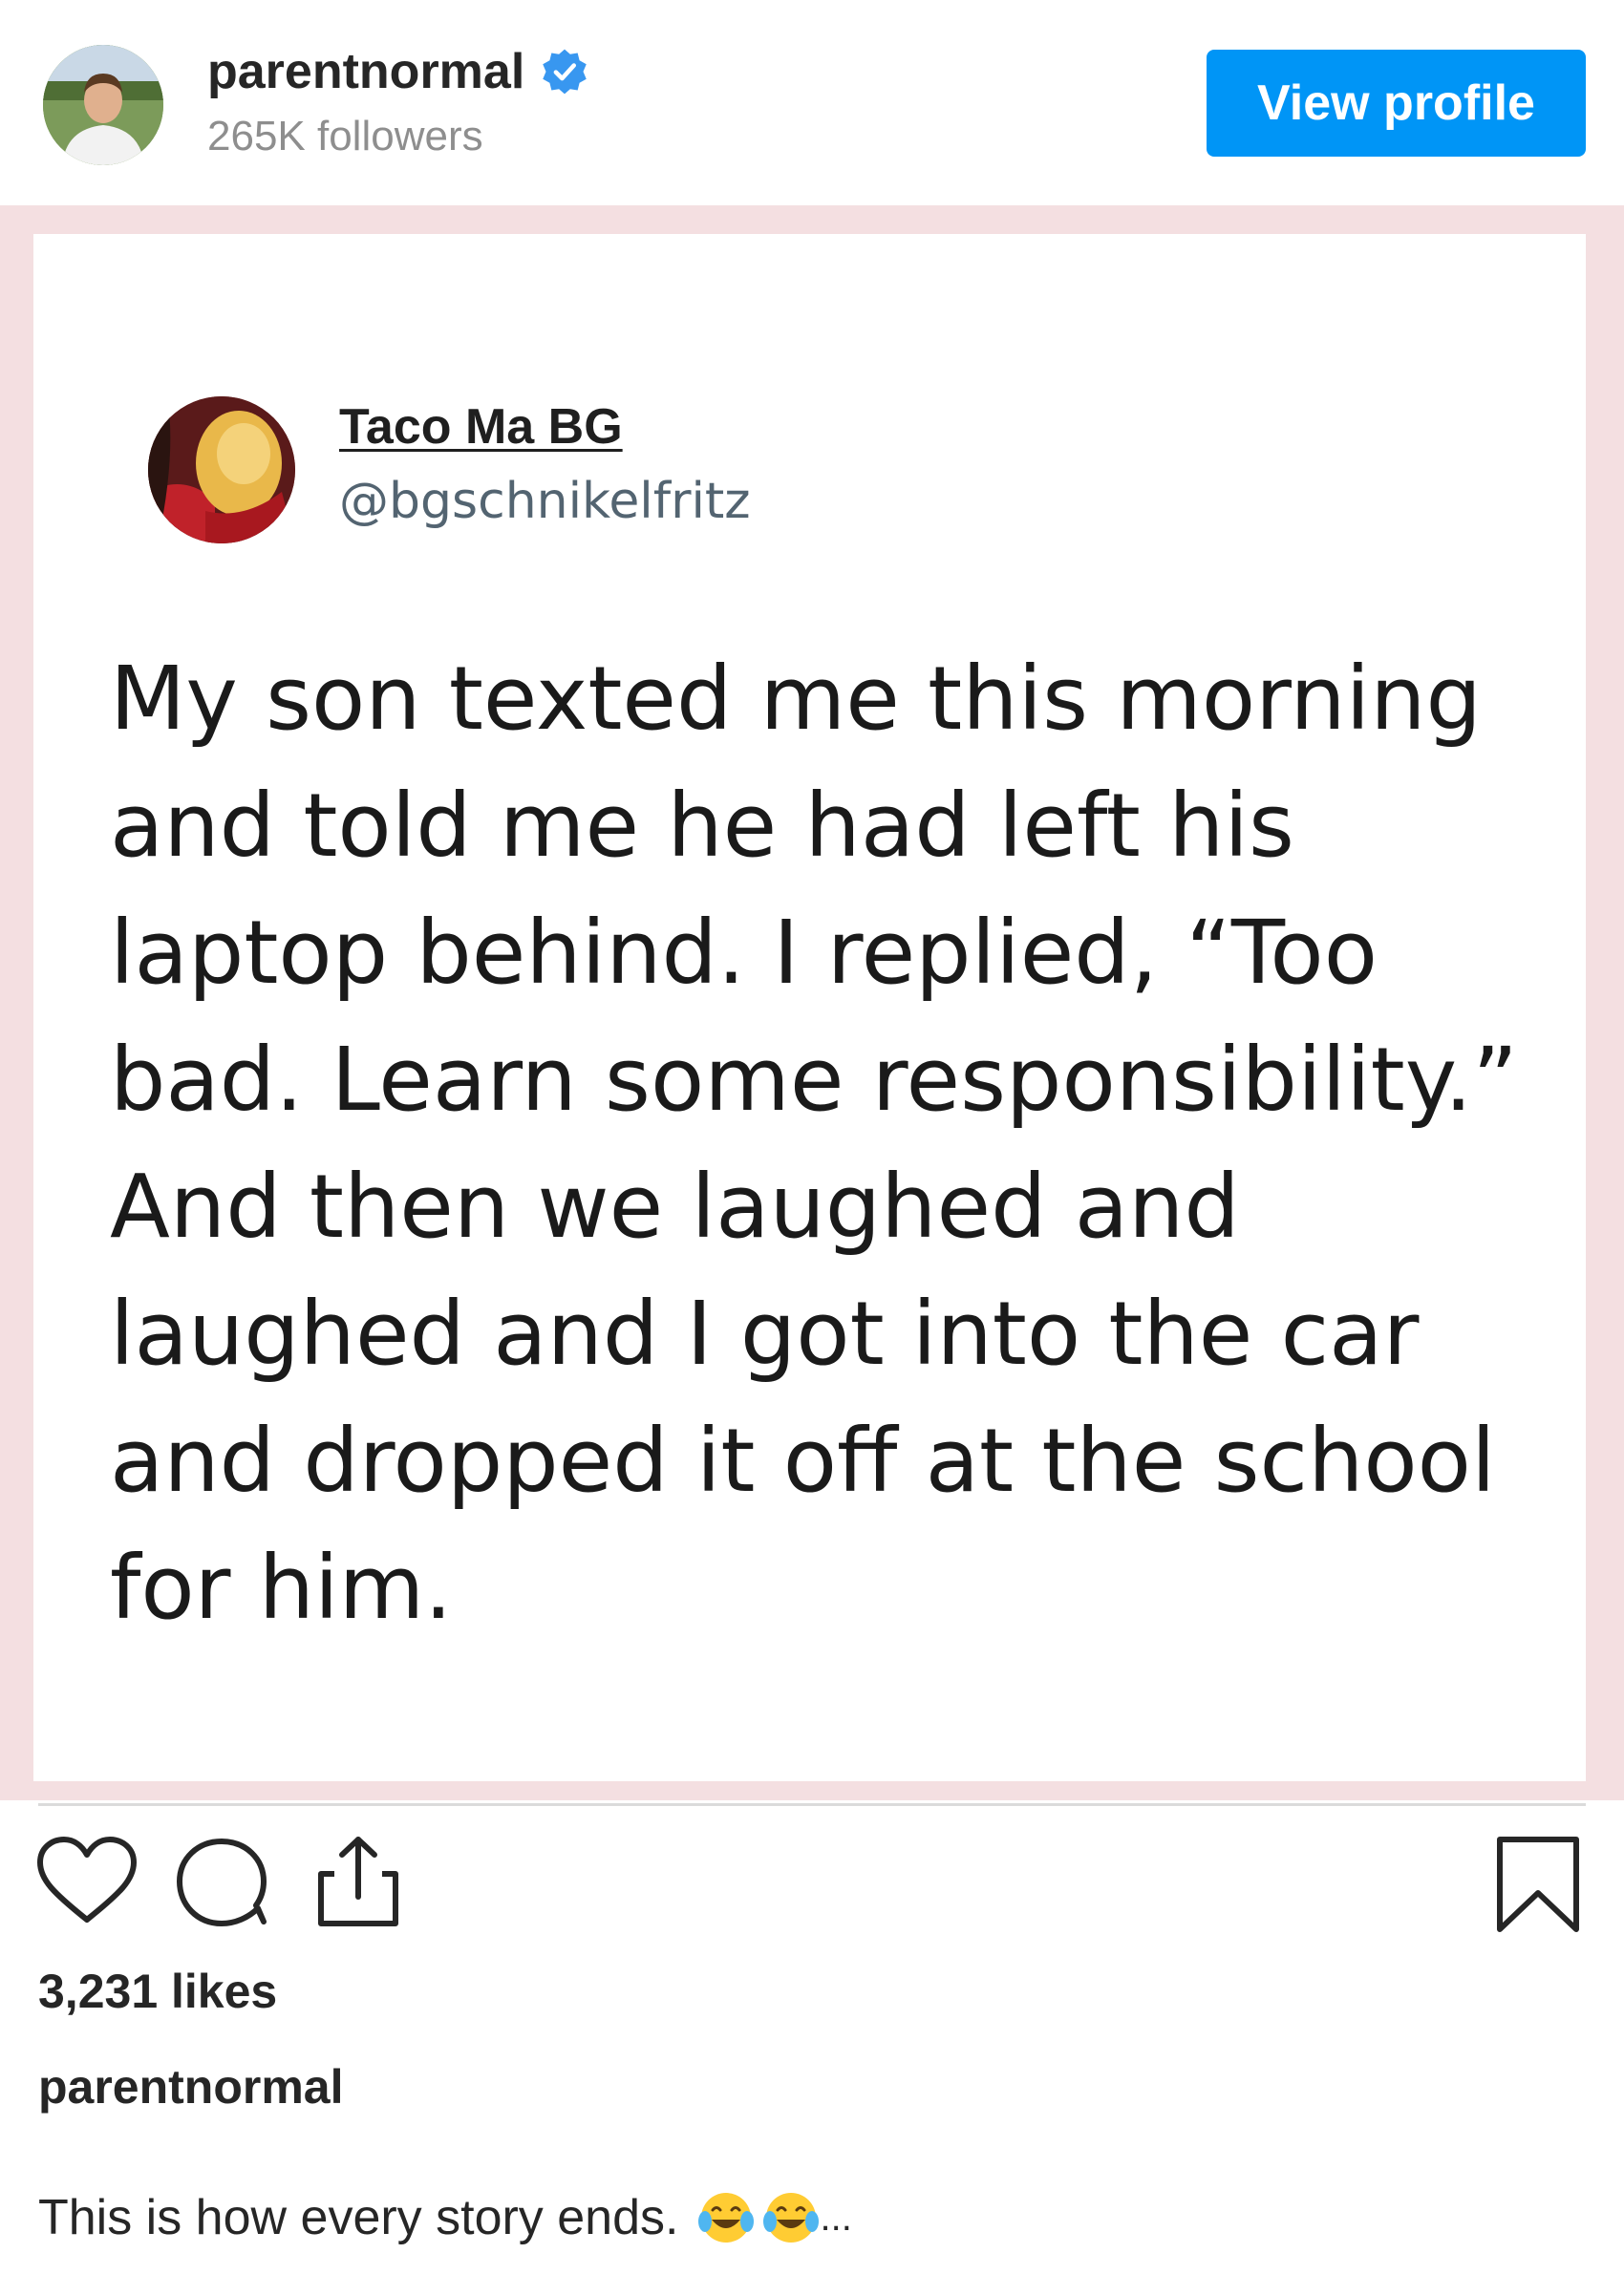 This screenshot has height=2296, width=1624. I want to click on share-icon, so click(359, 1881).